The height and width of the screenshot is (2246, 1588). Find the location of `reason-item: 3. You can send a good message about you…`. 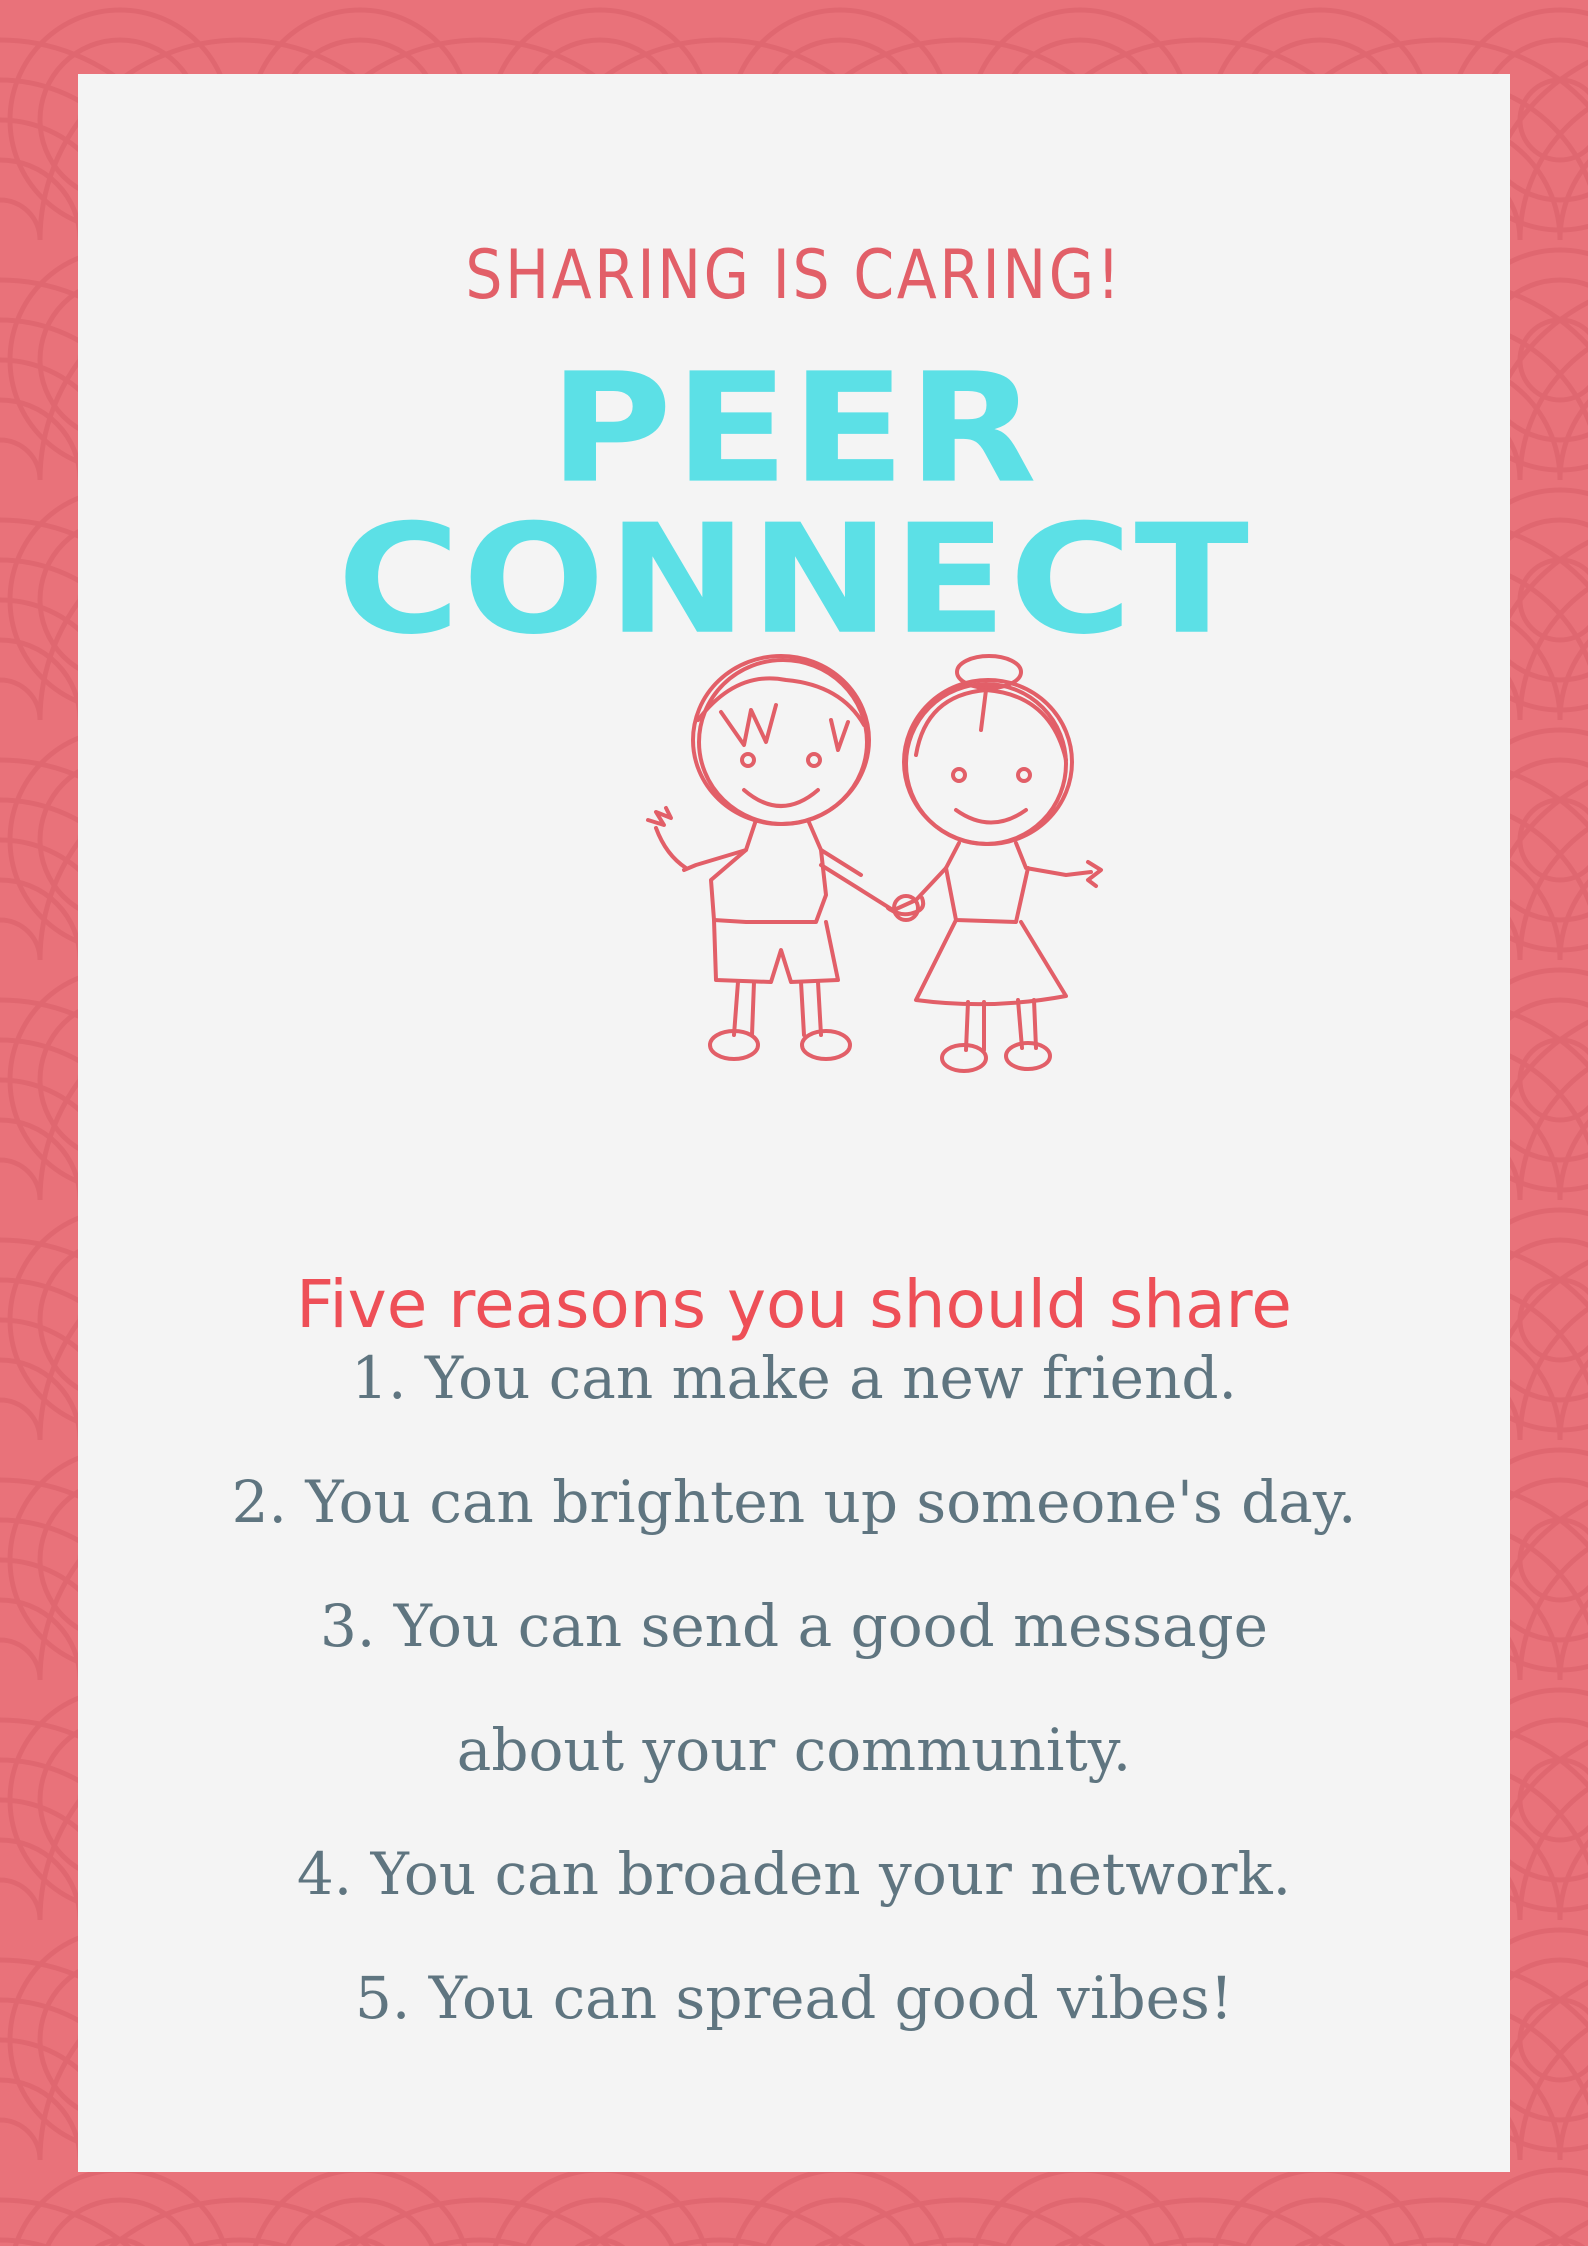

reason-item: 3. You can send a good message about you… is located at coordinates (794, 1688).